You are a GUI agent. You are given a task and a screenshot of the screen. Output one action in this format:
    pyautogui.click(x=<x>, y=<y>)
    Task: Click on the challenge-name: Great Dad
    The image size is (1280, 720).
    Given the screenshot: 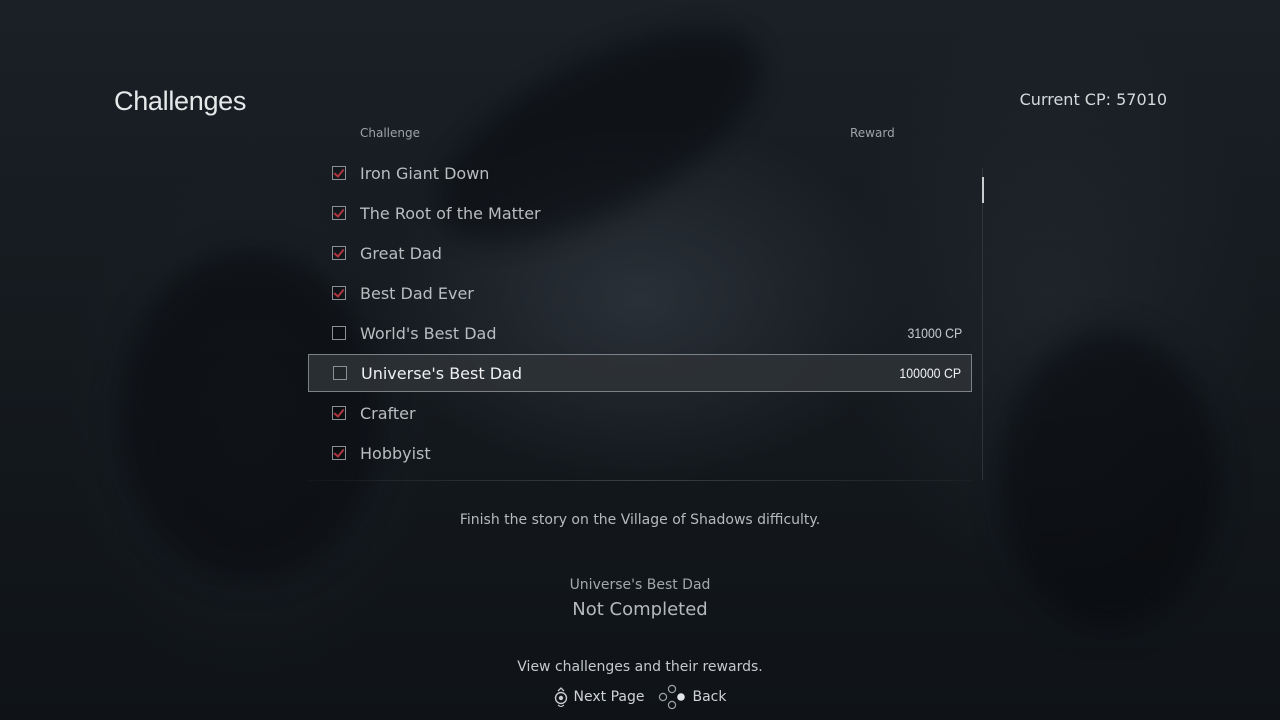 What is the action you would take?
    pyautogui.click(x=401, y=253)
    